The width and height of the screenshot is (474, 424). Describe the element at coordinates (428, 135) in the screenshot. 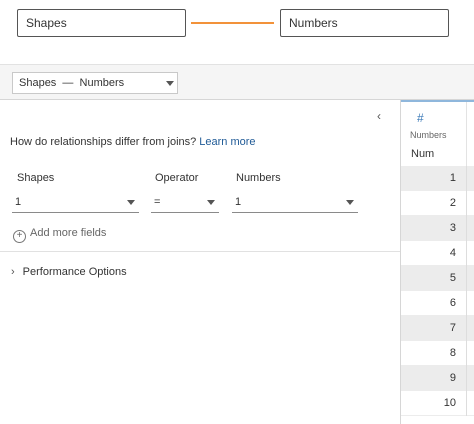

I see `column-source: Numbers` at that location.